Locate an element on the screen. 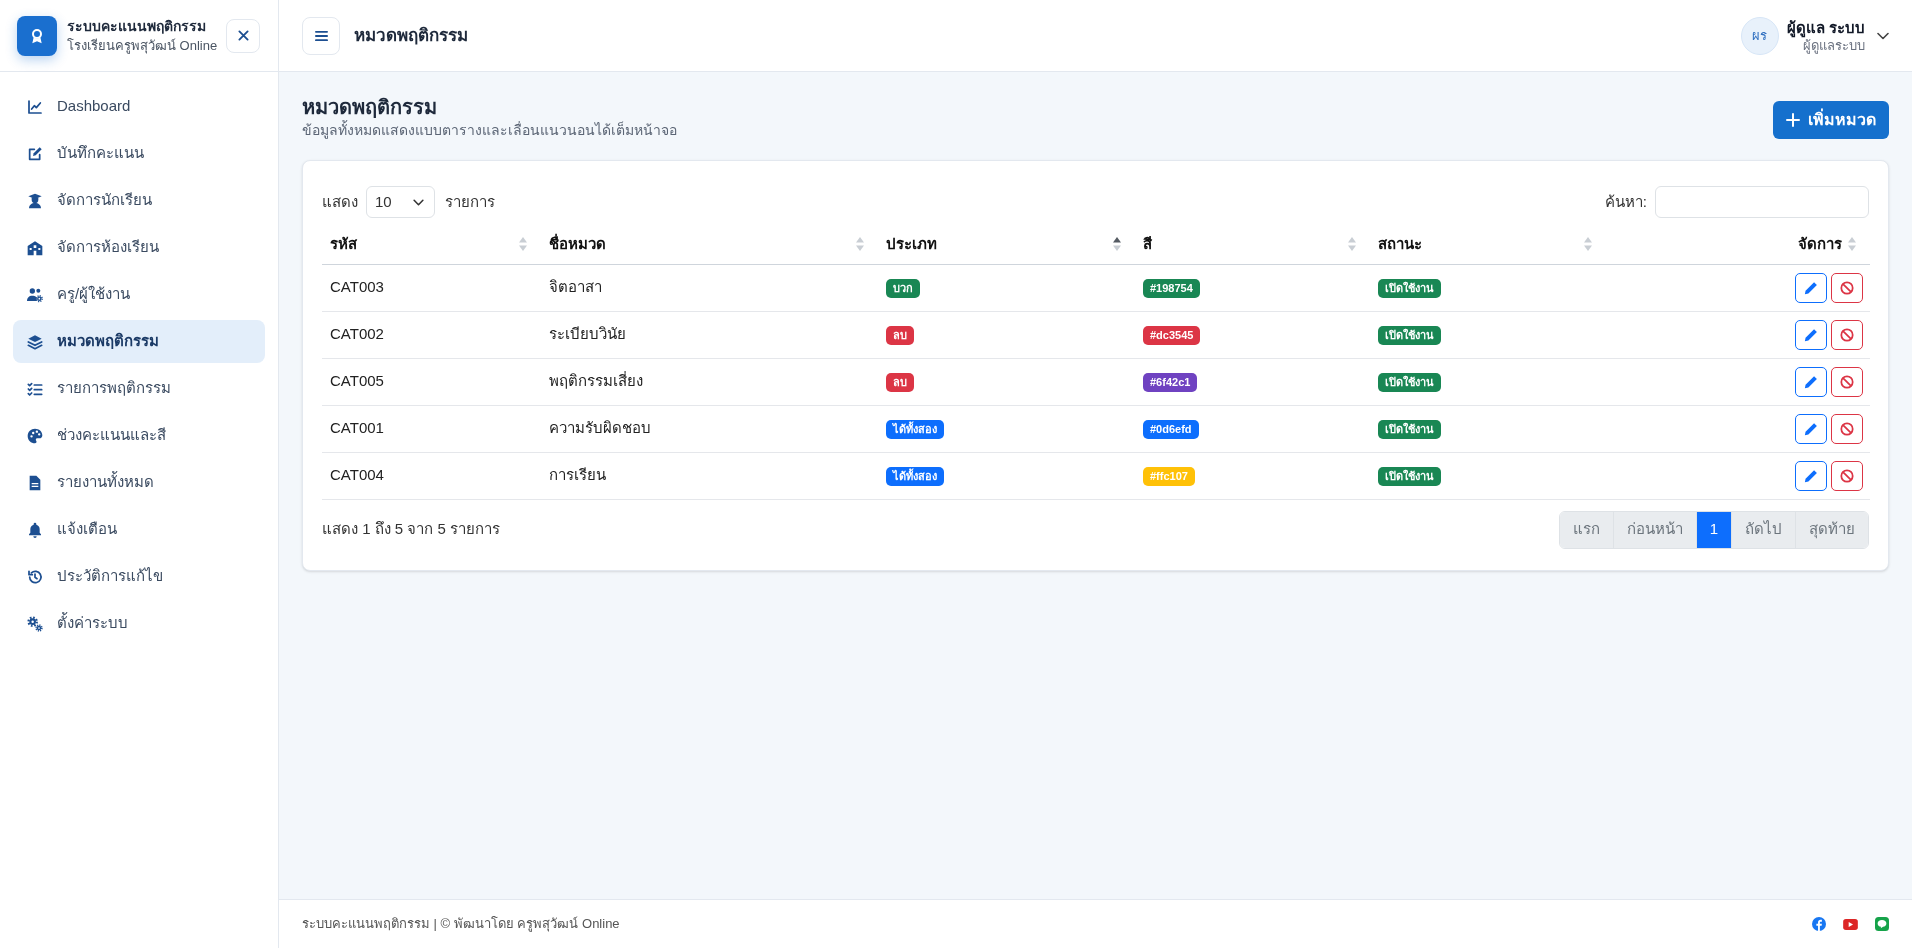 The height and width of the screenshot is (948, 1912). school-building-icon is located at coordinates (35, 247).